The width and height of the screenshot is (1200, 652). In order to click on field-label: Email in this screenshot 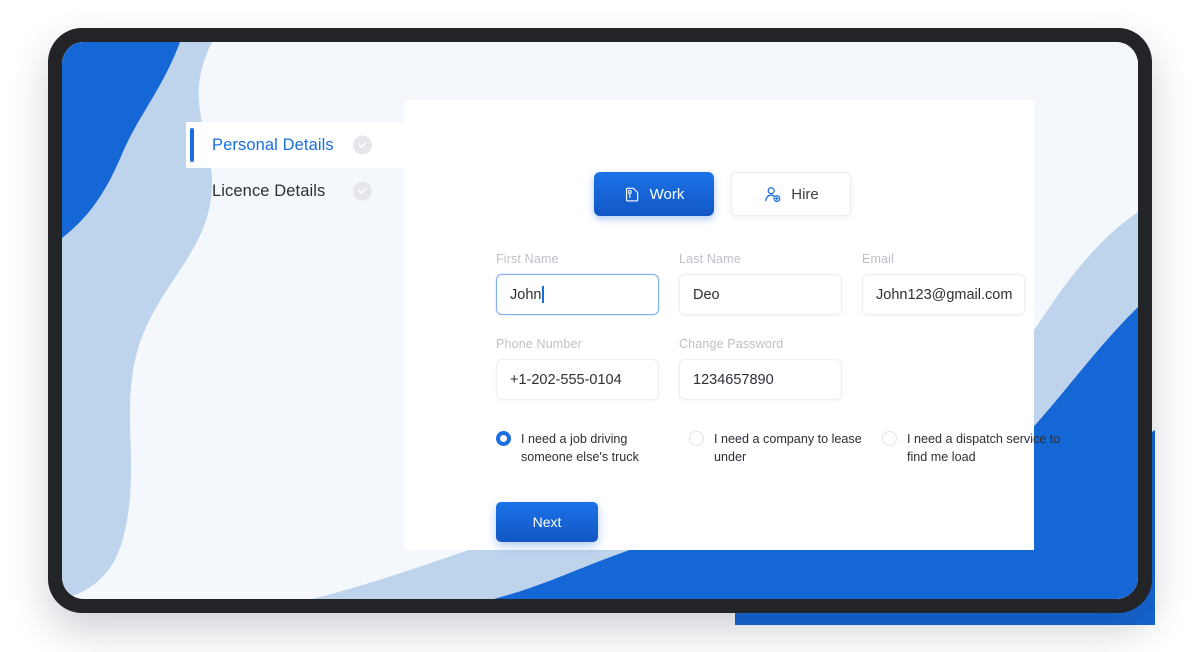, I will do `click(878, 259)`.